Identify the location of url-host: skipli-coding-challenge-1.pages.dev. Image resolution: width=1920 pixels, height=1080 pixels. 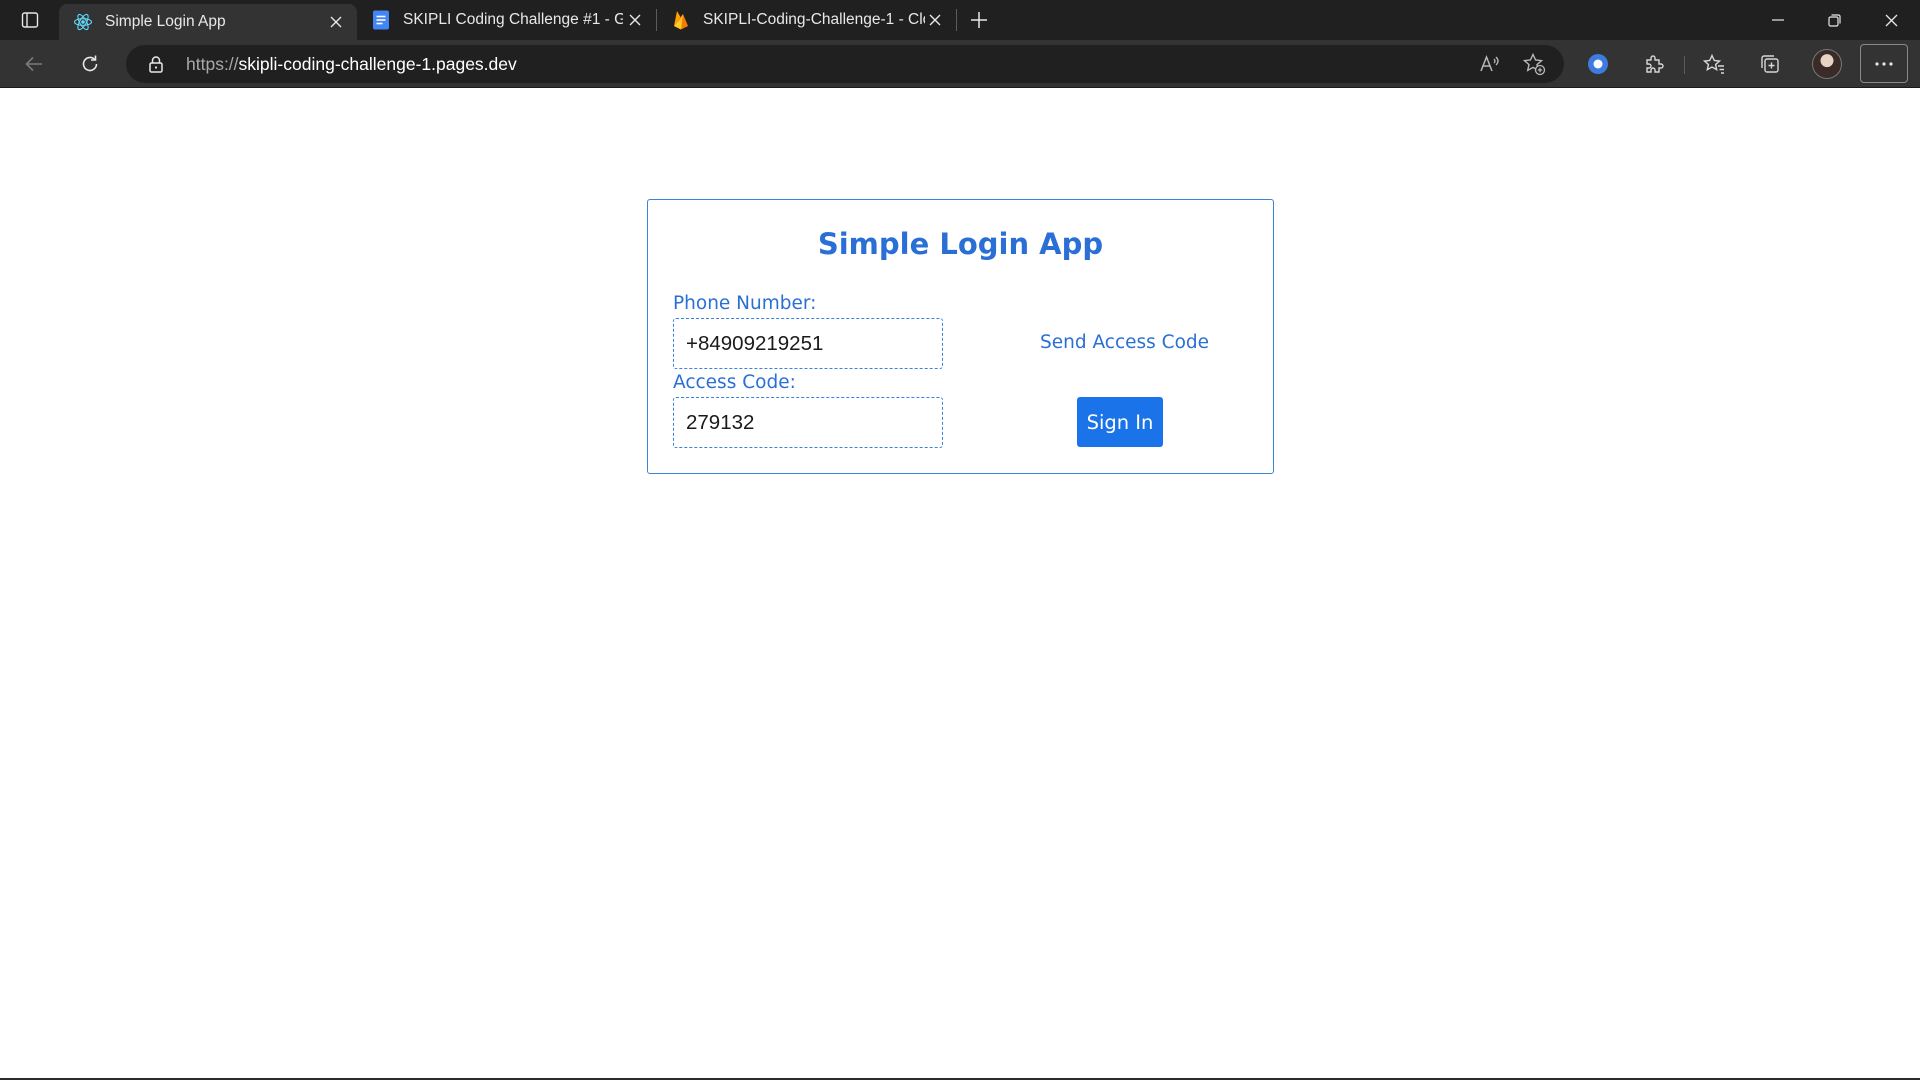
(377, 64).